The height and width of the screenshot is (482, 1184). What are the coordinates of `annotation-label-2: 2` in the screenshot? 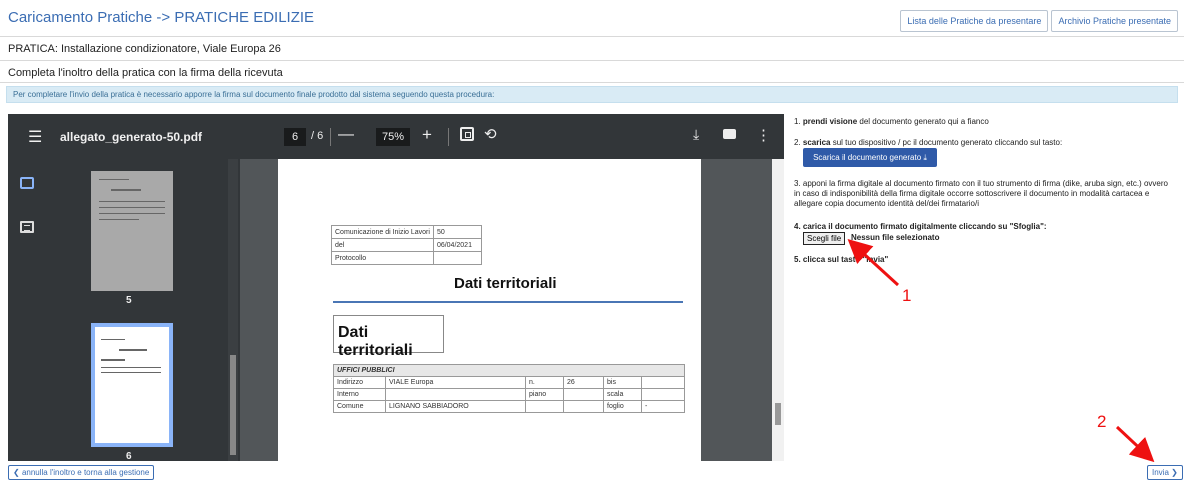 It's located at (1102, 421).